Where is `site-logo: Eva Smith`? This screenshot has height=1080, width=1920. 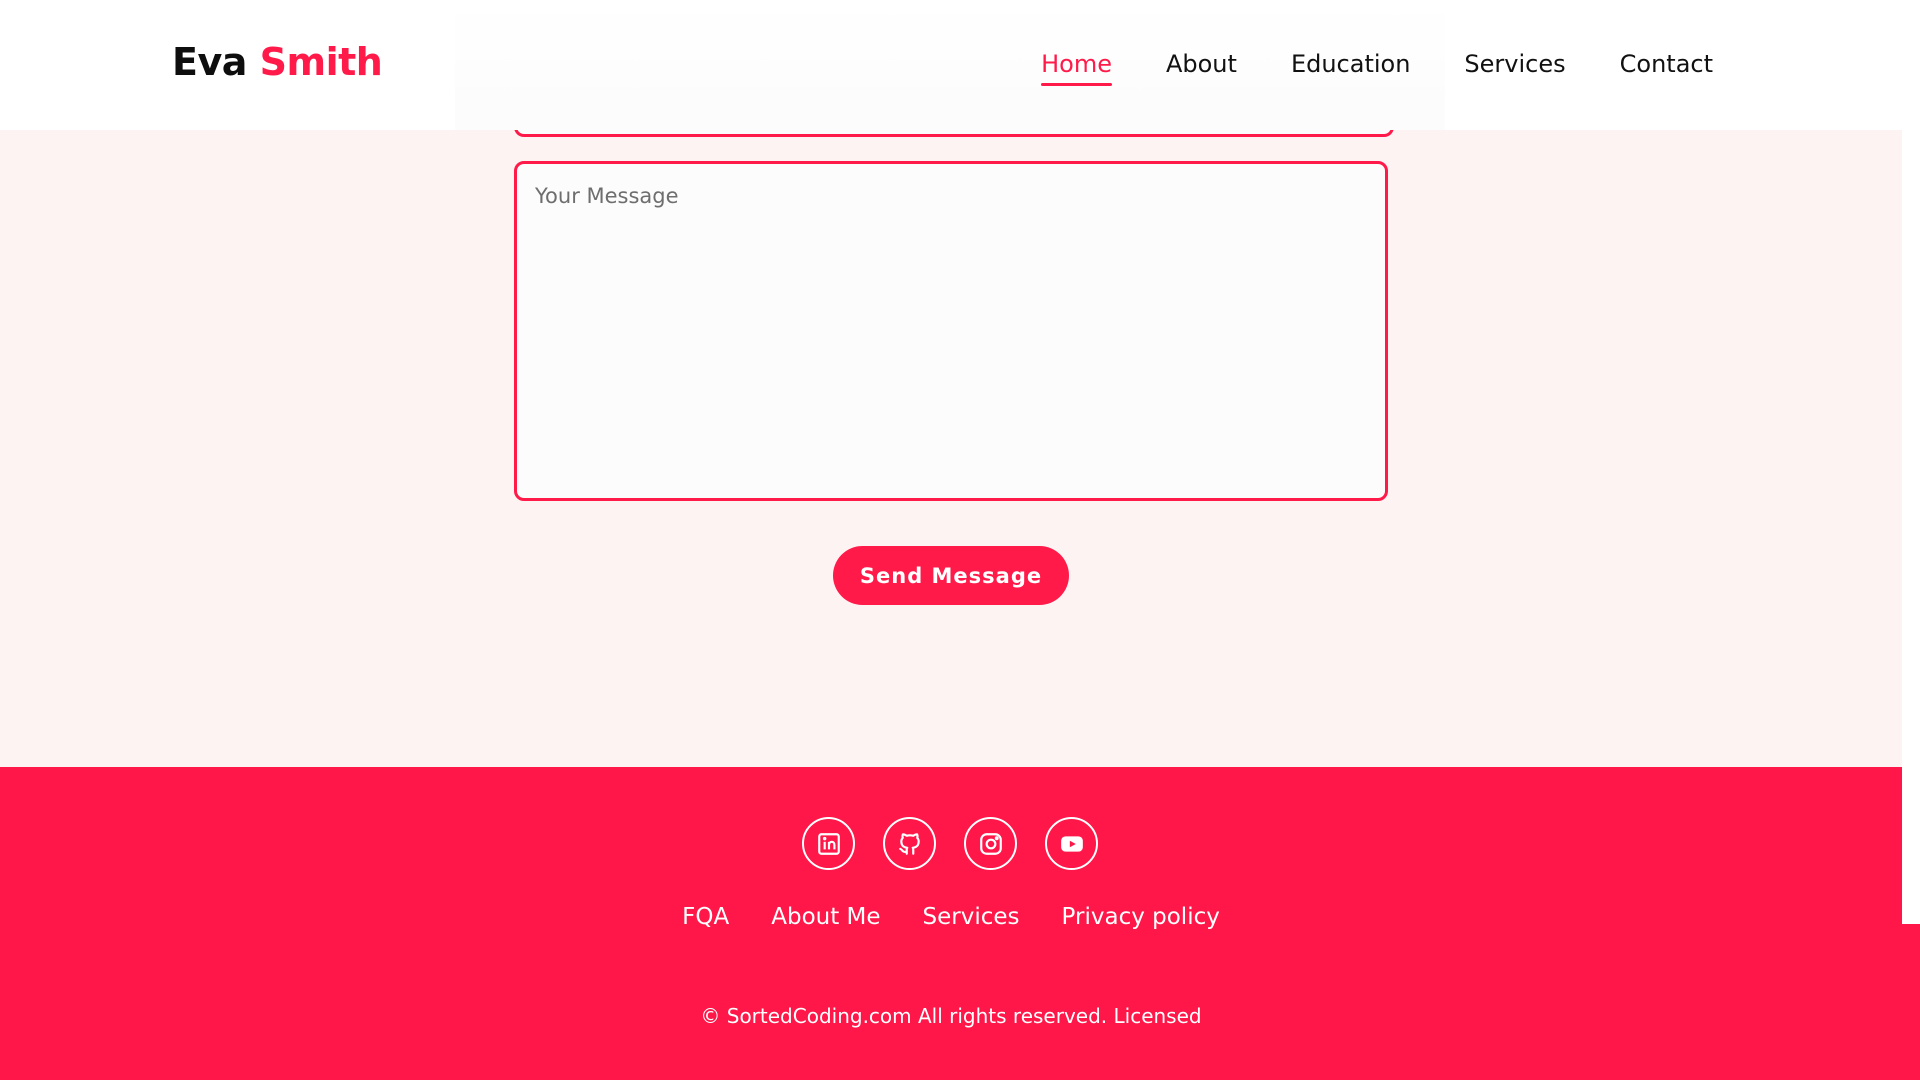 site-logo: Eva Smith is located at coordinates (277, 62).